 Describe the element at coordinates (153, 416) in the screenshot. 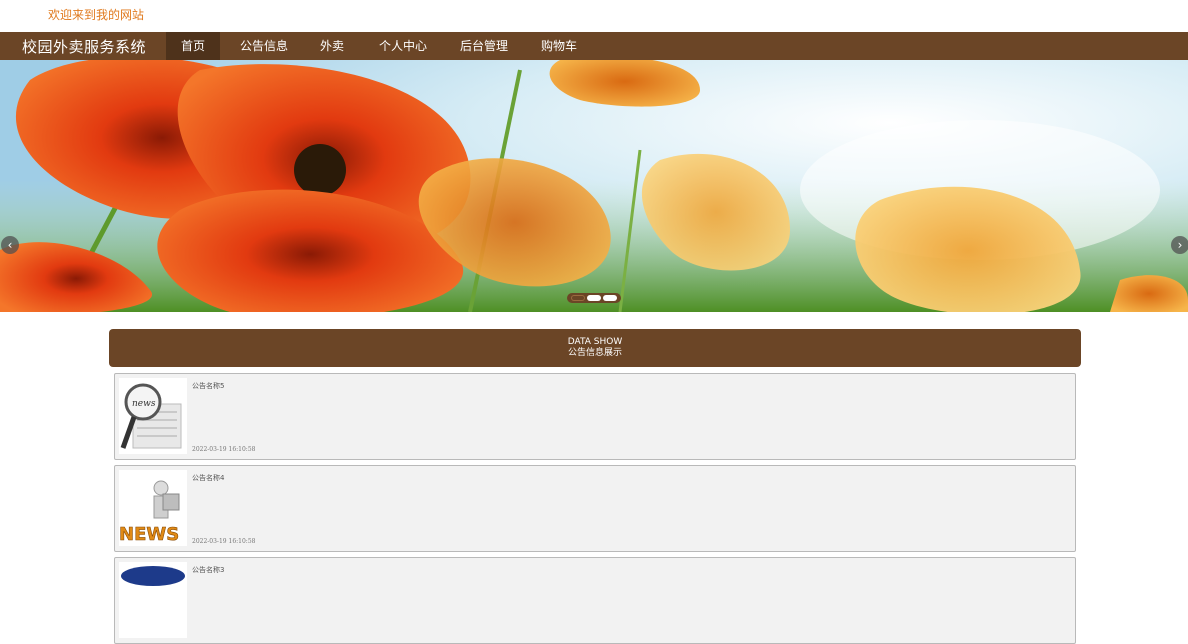

I see `news-magnifier-icon: news` at that location.